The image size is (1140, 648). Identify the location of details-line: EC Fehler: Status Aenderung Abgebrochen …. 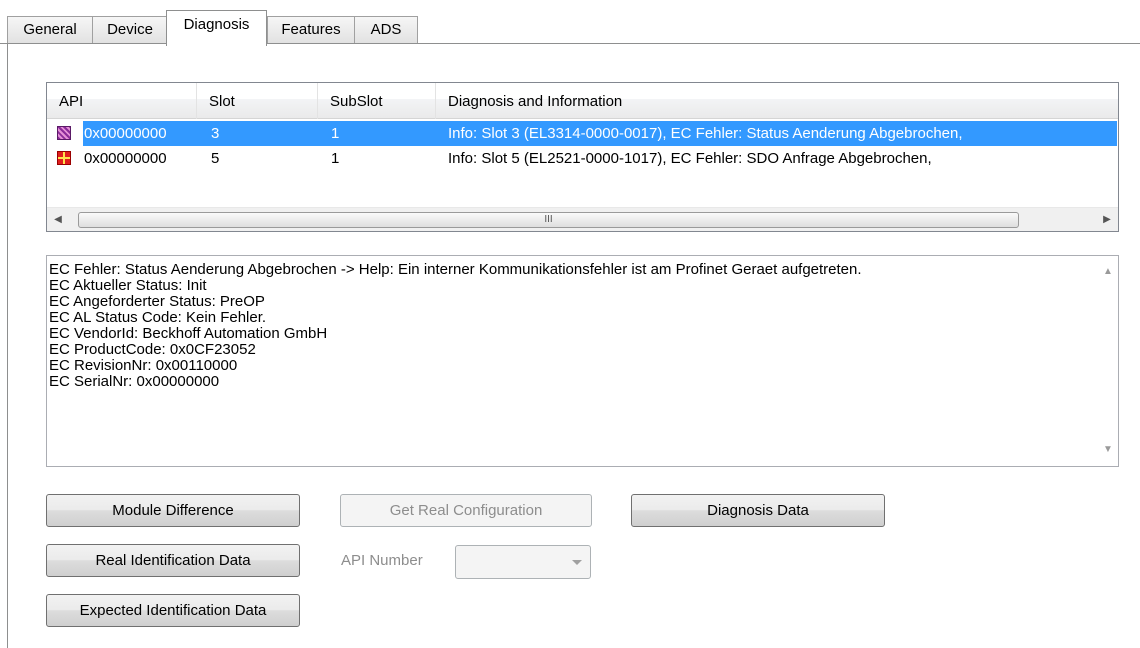
(455, 269).